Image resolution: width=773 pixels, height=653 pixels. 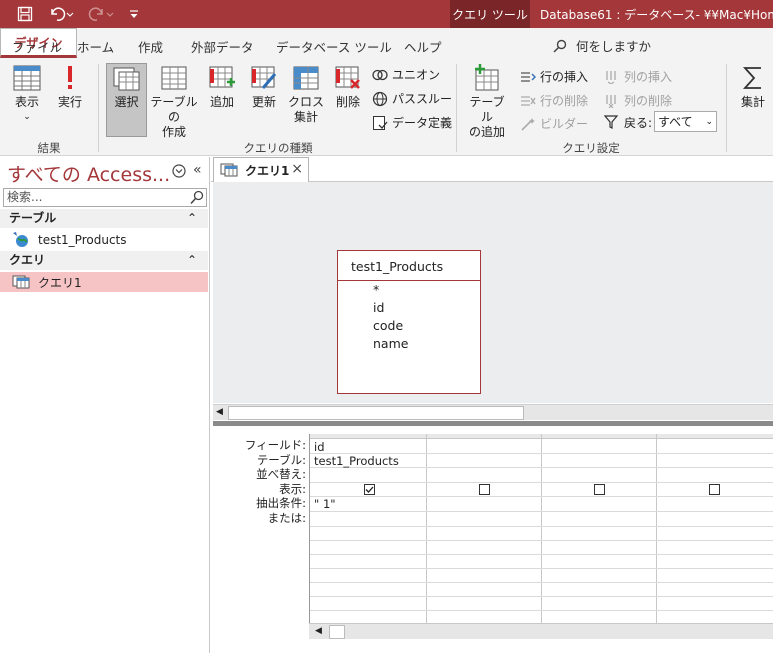 What do you see at coordinates (319, 447) in the screenshot?
I see `grid-cell-field: id` at bounding box center [319, 447].